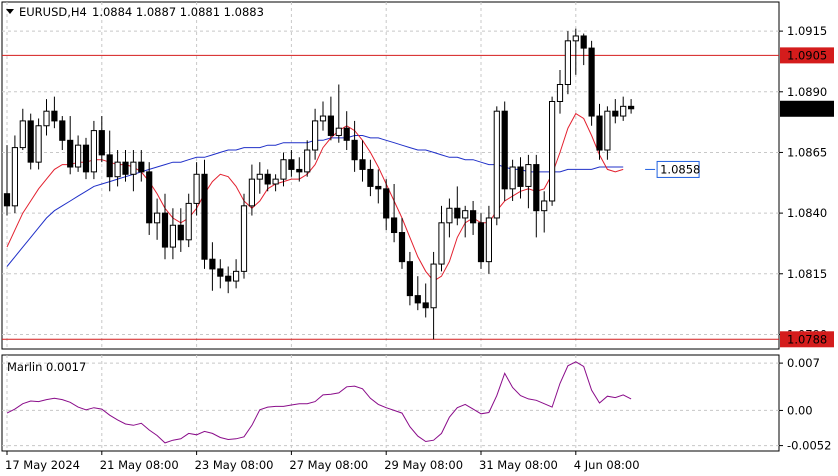  Describe the element at coordinates (423, 465) in the screenshot. I see `time-tick-label: 29 May 08:00` at that location.